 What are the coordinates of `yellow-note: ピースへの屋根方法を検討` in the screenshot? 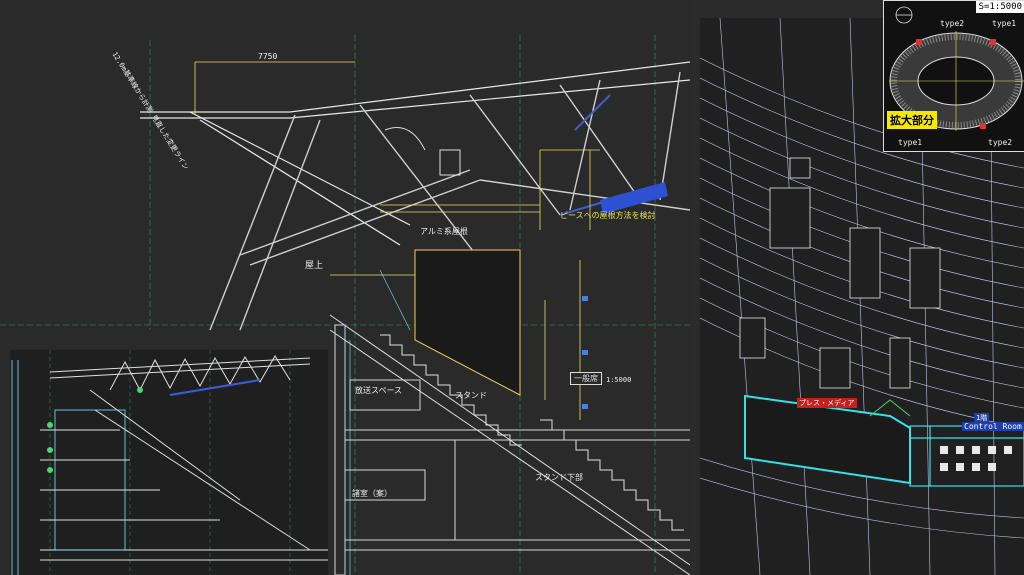 It's located at (608, 215).